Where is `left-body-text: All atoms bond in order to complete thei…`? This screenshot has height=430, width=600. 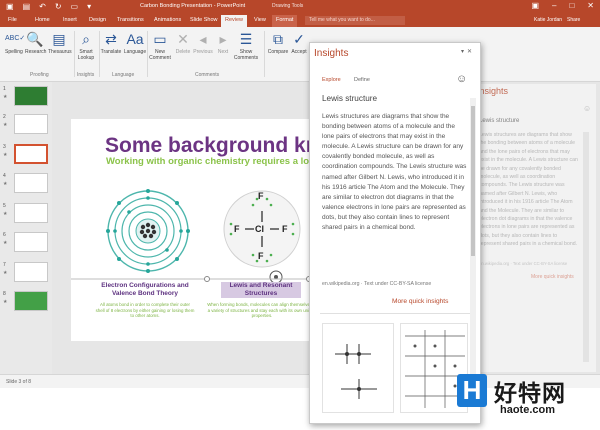
left-body-text: All atoms bond in order to complete thei… is located at coordinates (145, 310).